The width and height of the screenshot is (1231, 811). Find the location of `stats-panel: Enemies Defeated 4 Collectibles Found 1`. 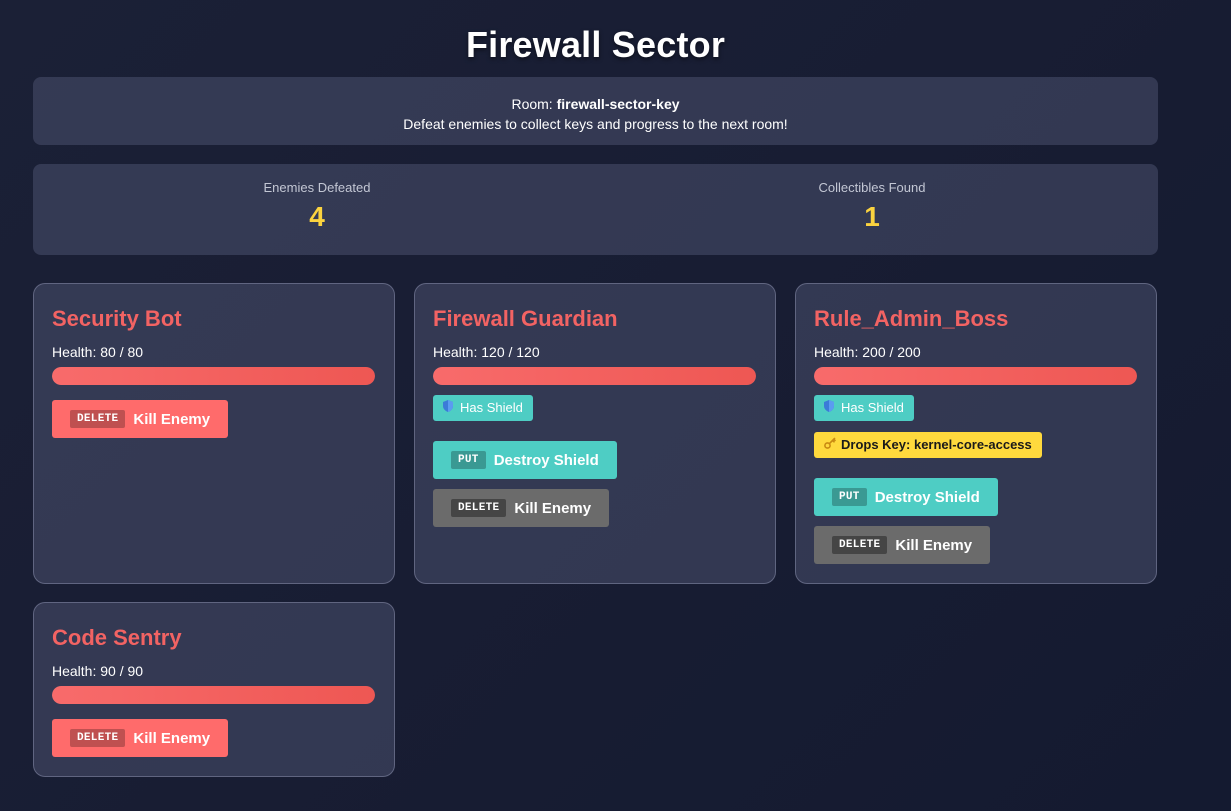

stats-panel: Enemies Defeated 4 Collectibles Found 1 is located at coordinates (595, 209).